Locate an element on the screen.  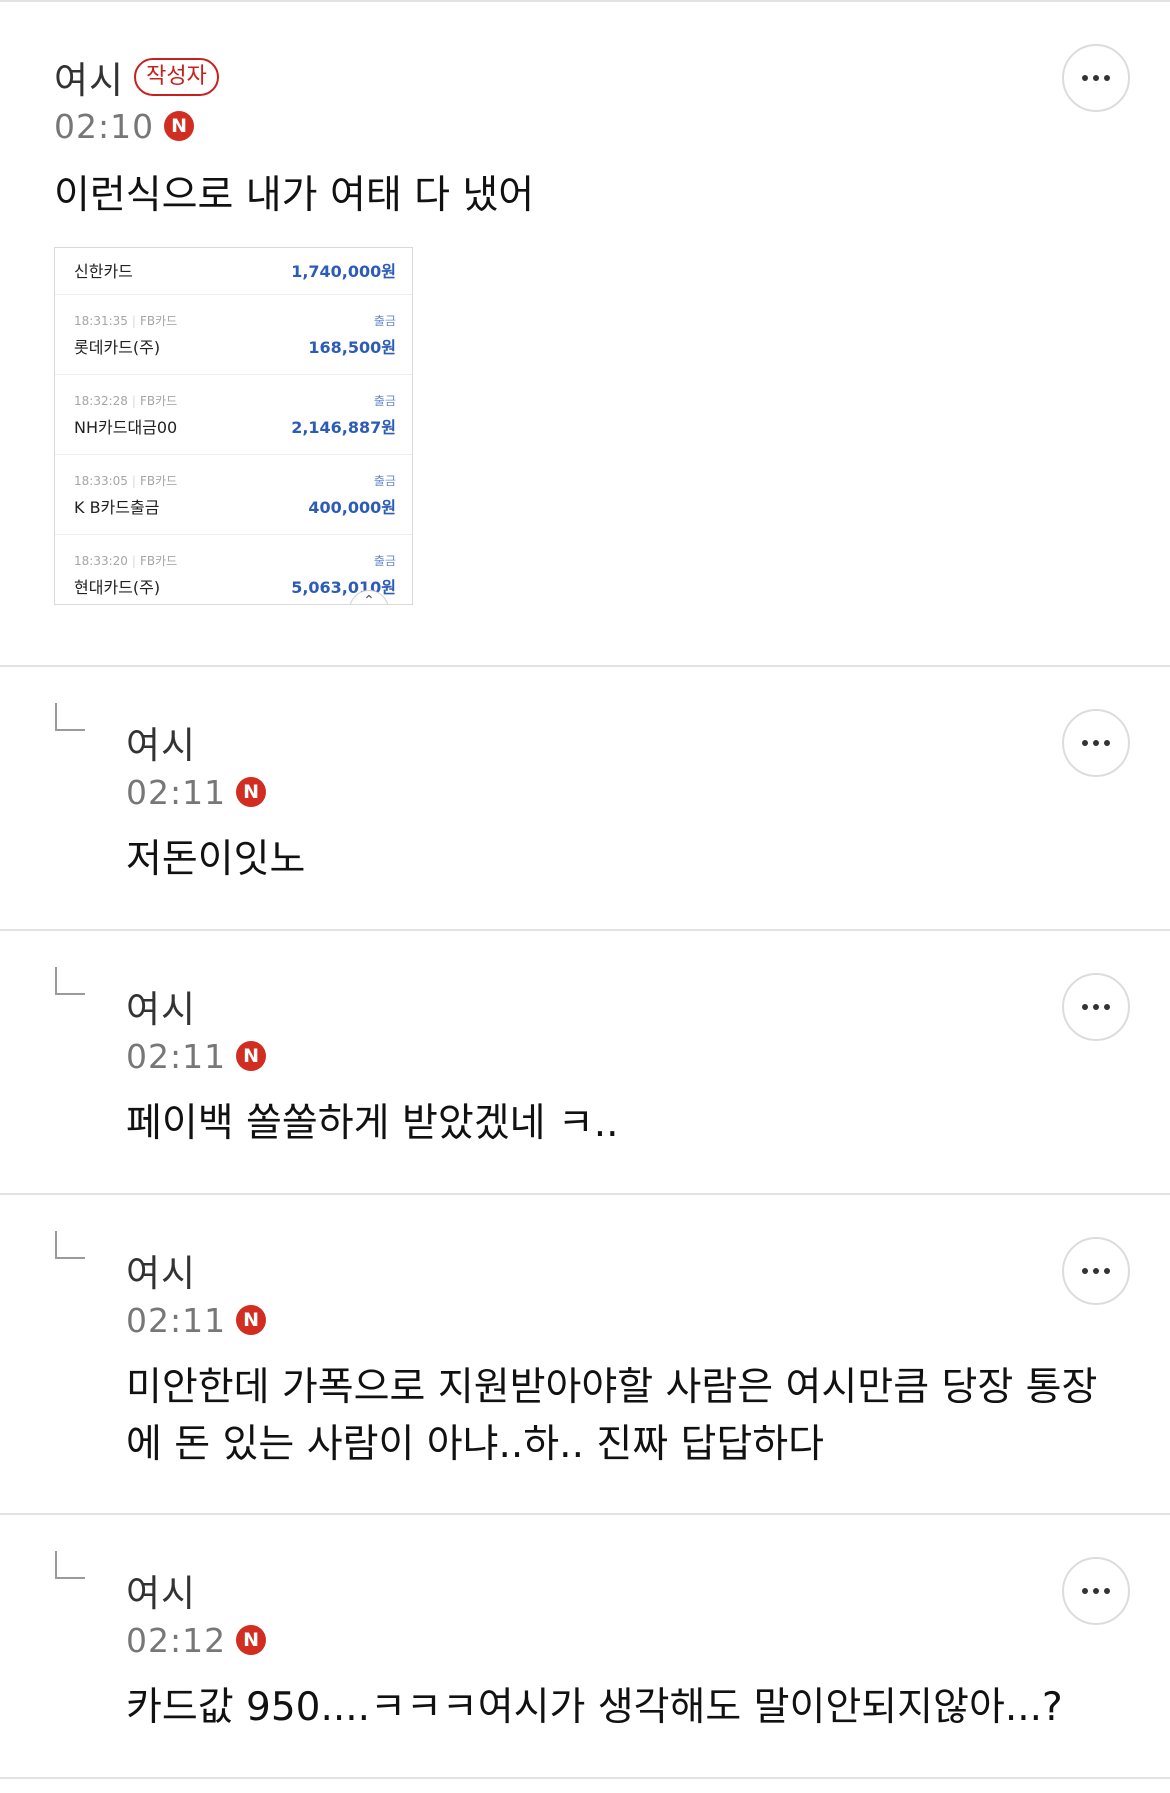
transaction-meta: 18:31:35 | FB카드 is located at coordinates (125, 320).